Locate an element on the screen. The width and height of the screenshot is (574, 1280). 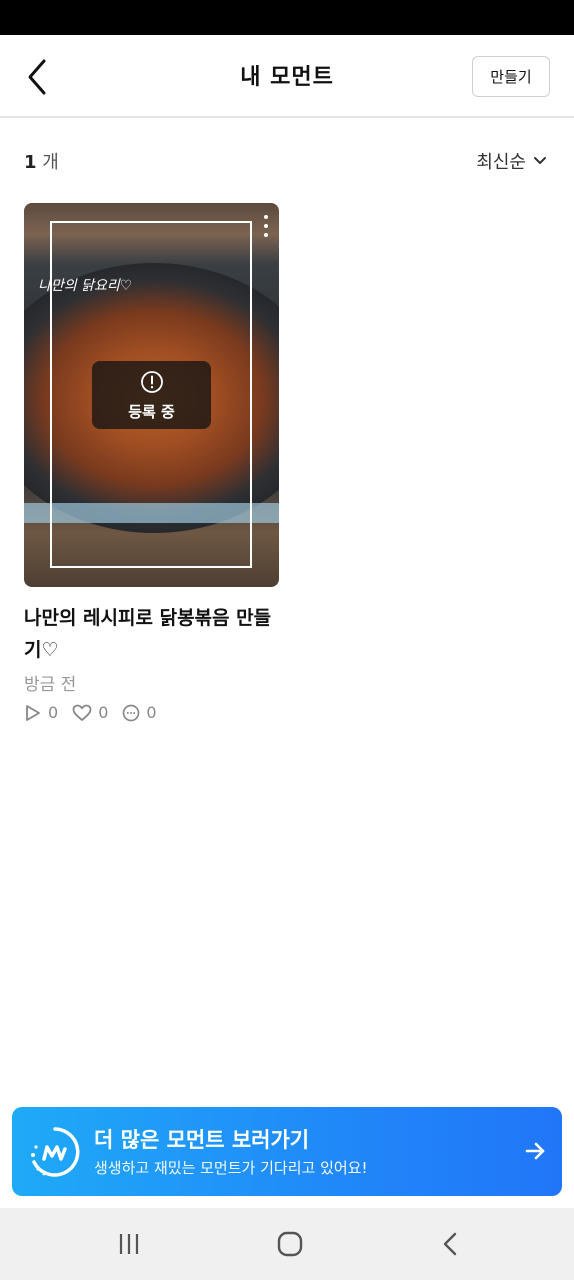
home-button is located at coordinates (290, 1244).